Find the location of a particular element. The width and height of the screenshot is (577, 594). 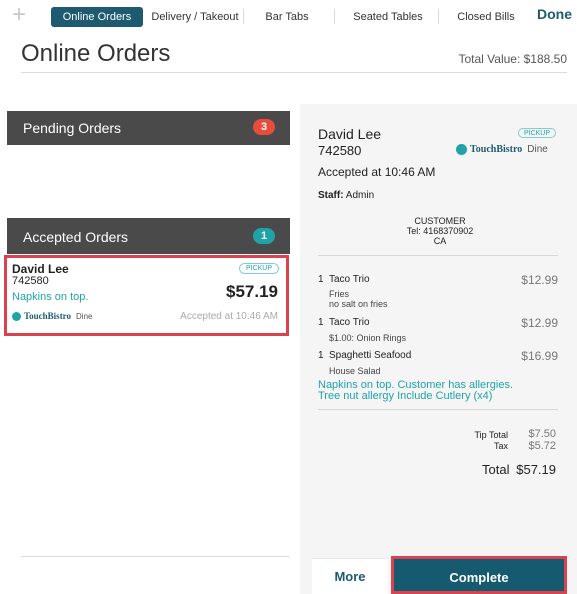

accepted-orders-label: Accepted Orders is located at coordinates (76, 237).